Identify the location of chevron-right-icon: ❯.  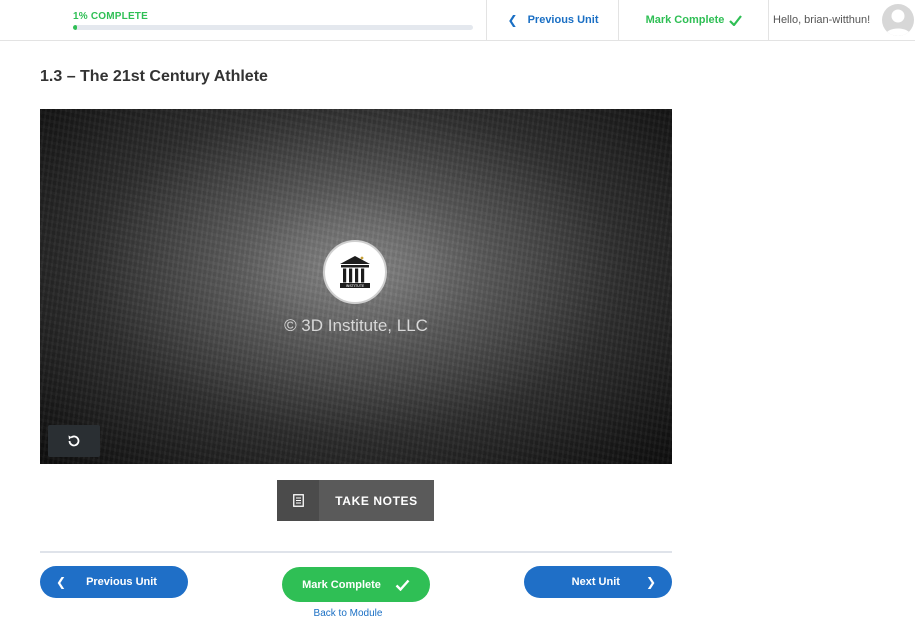
(650, 582).